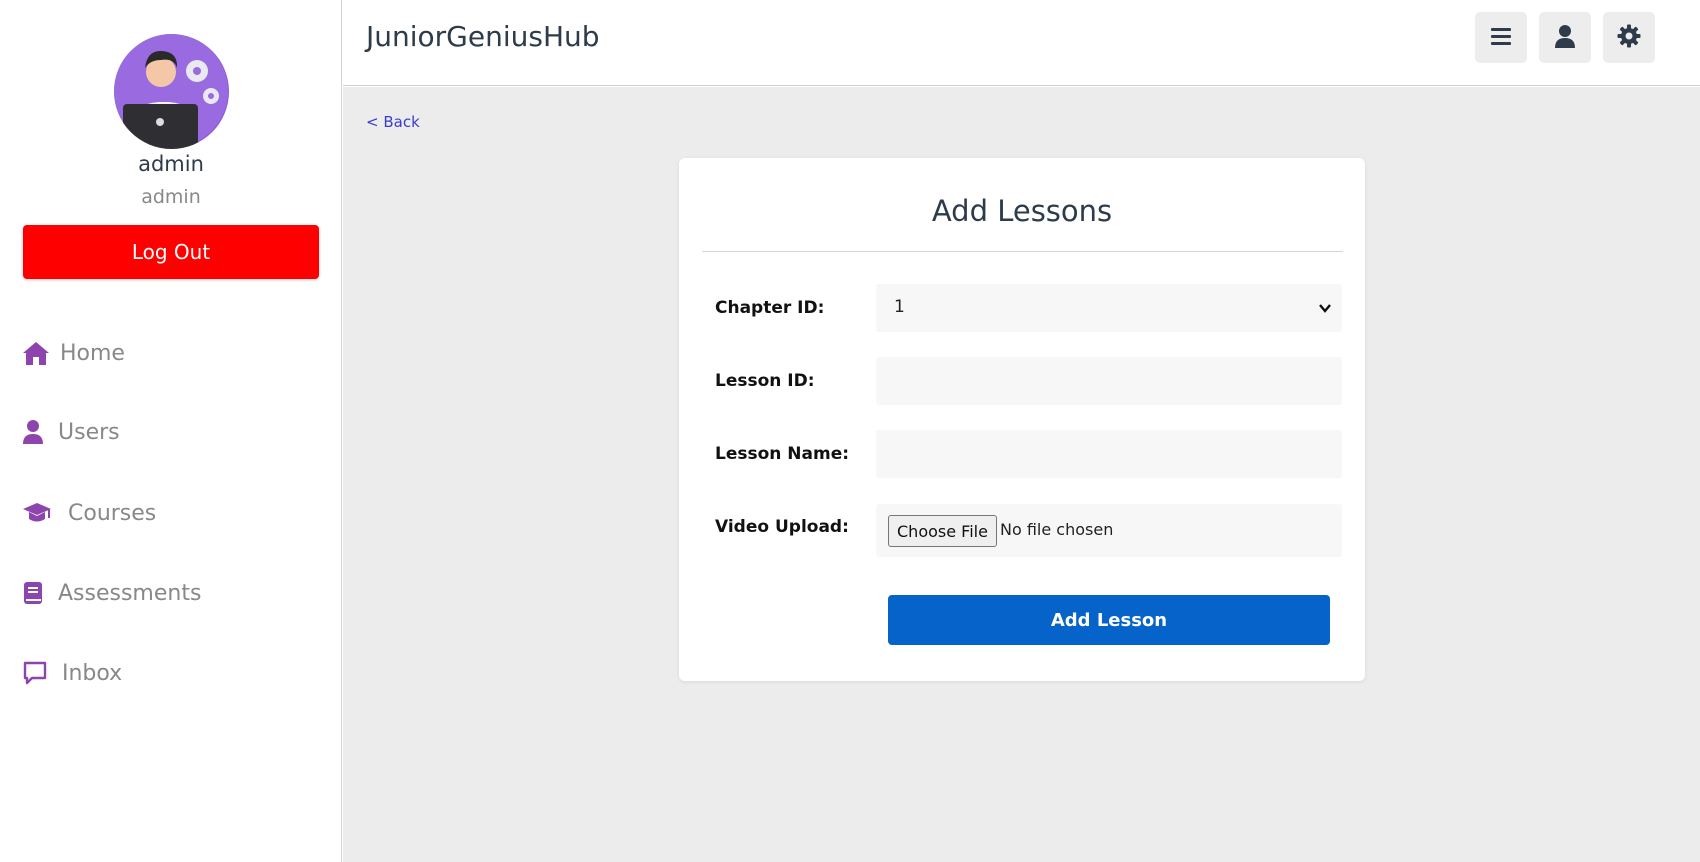 The width and height of the screenshot is (1700, 862). I want to click on sidebar-item-users: Users, so click(71, 432).